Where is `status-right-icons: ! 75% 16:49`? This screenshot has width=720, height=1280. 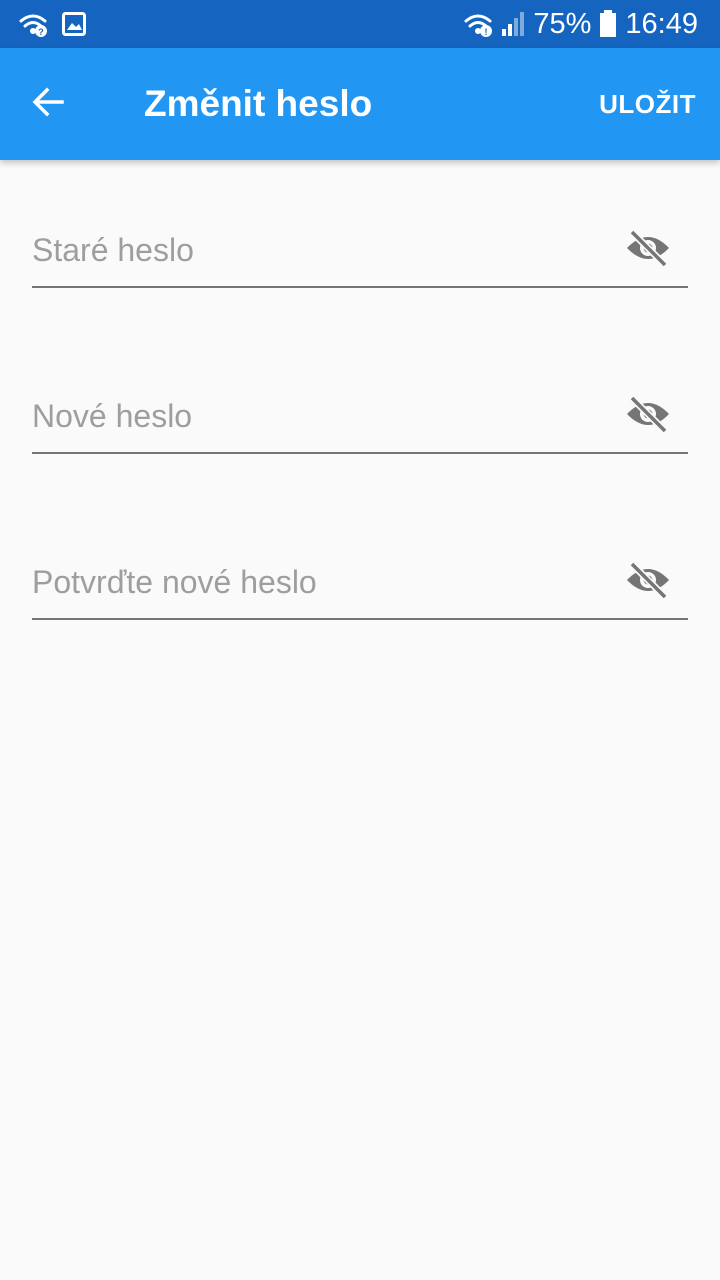
status-right-icons: ! 75% 16:49 is located at coordinates (580, 24).